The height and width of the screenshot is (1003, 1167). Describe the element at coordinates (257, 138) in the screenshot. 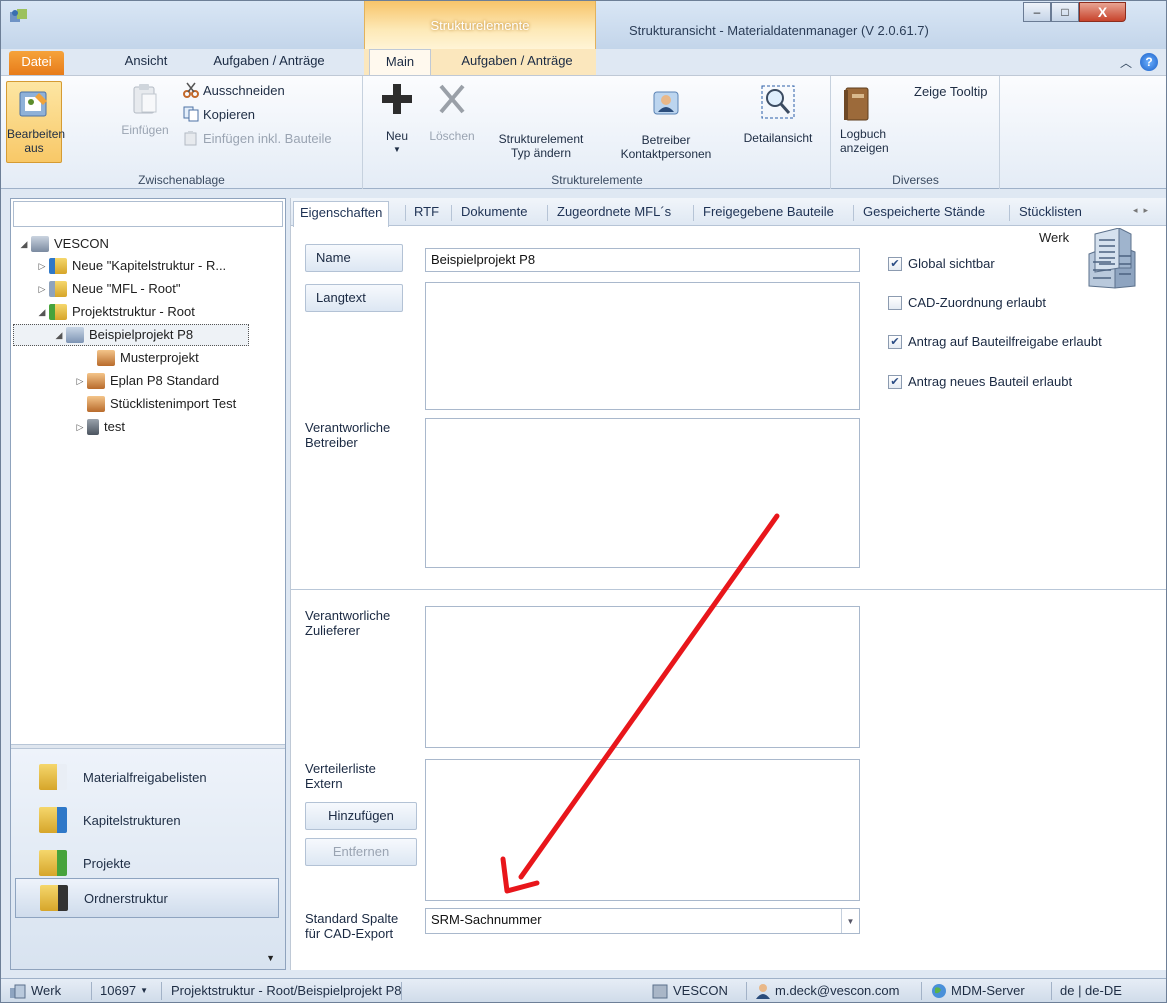

I see `paste-incl-button: Einfügen inkl. Bauteile` at that location.